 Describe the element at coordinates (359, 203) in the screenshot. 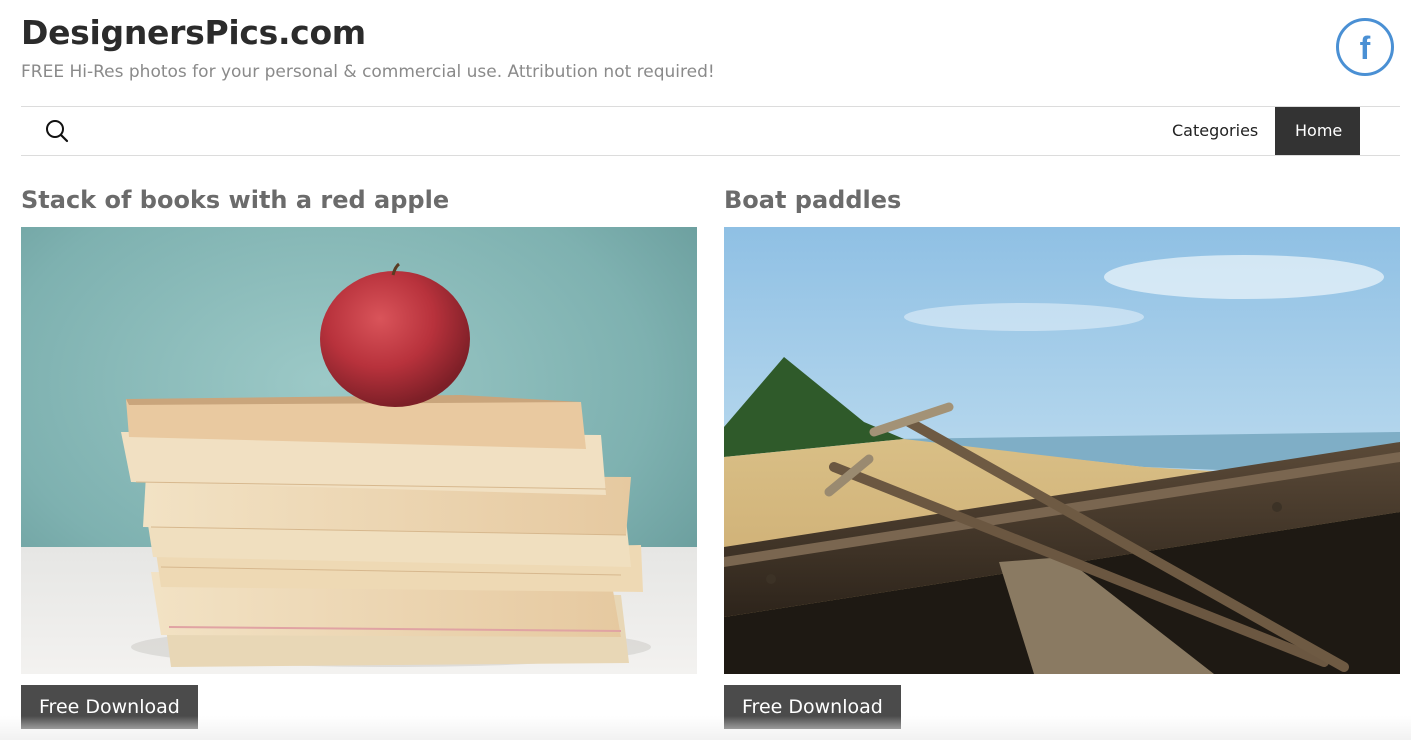

I see `post-title: Stack of books with a red apple` at that location.